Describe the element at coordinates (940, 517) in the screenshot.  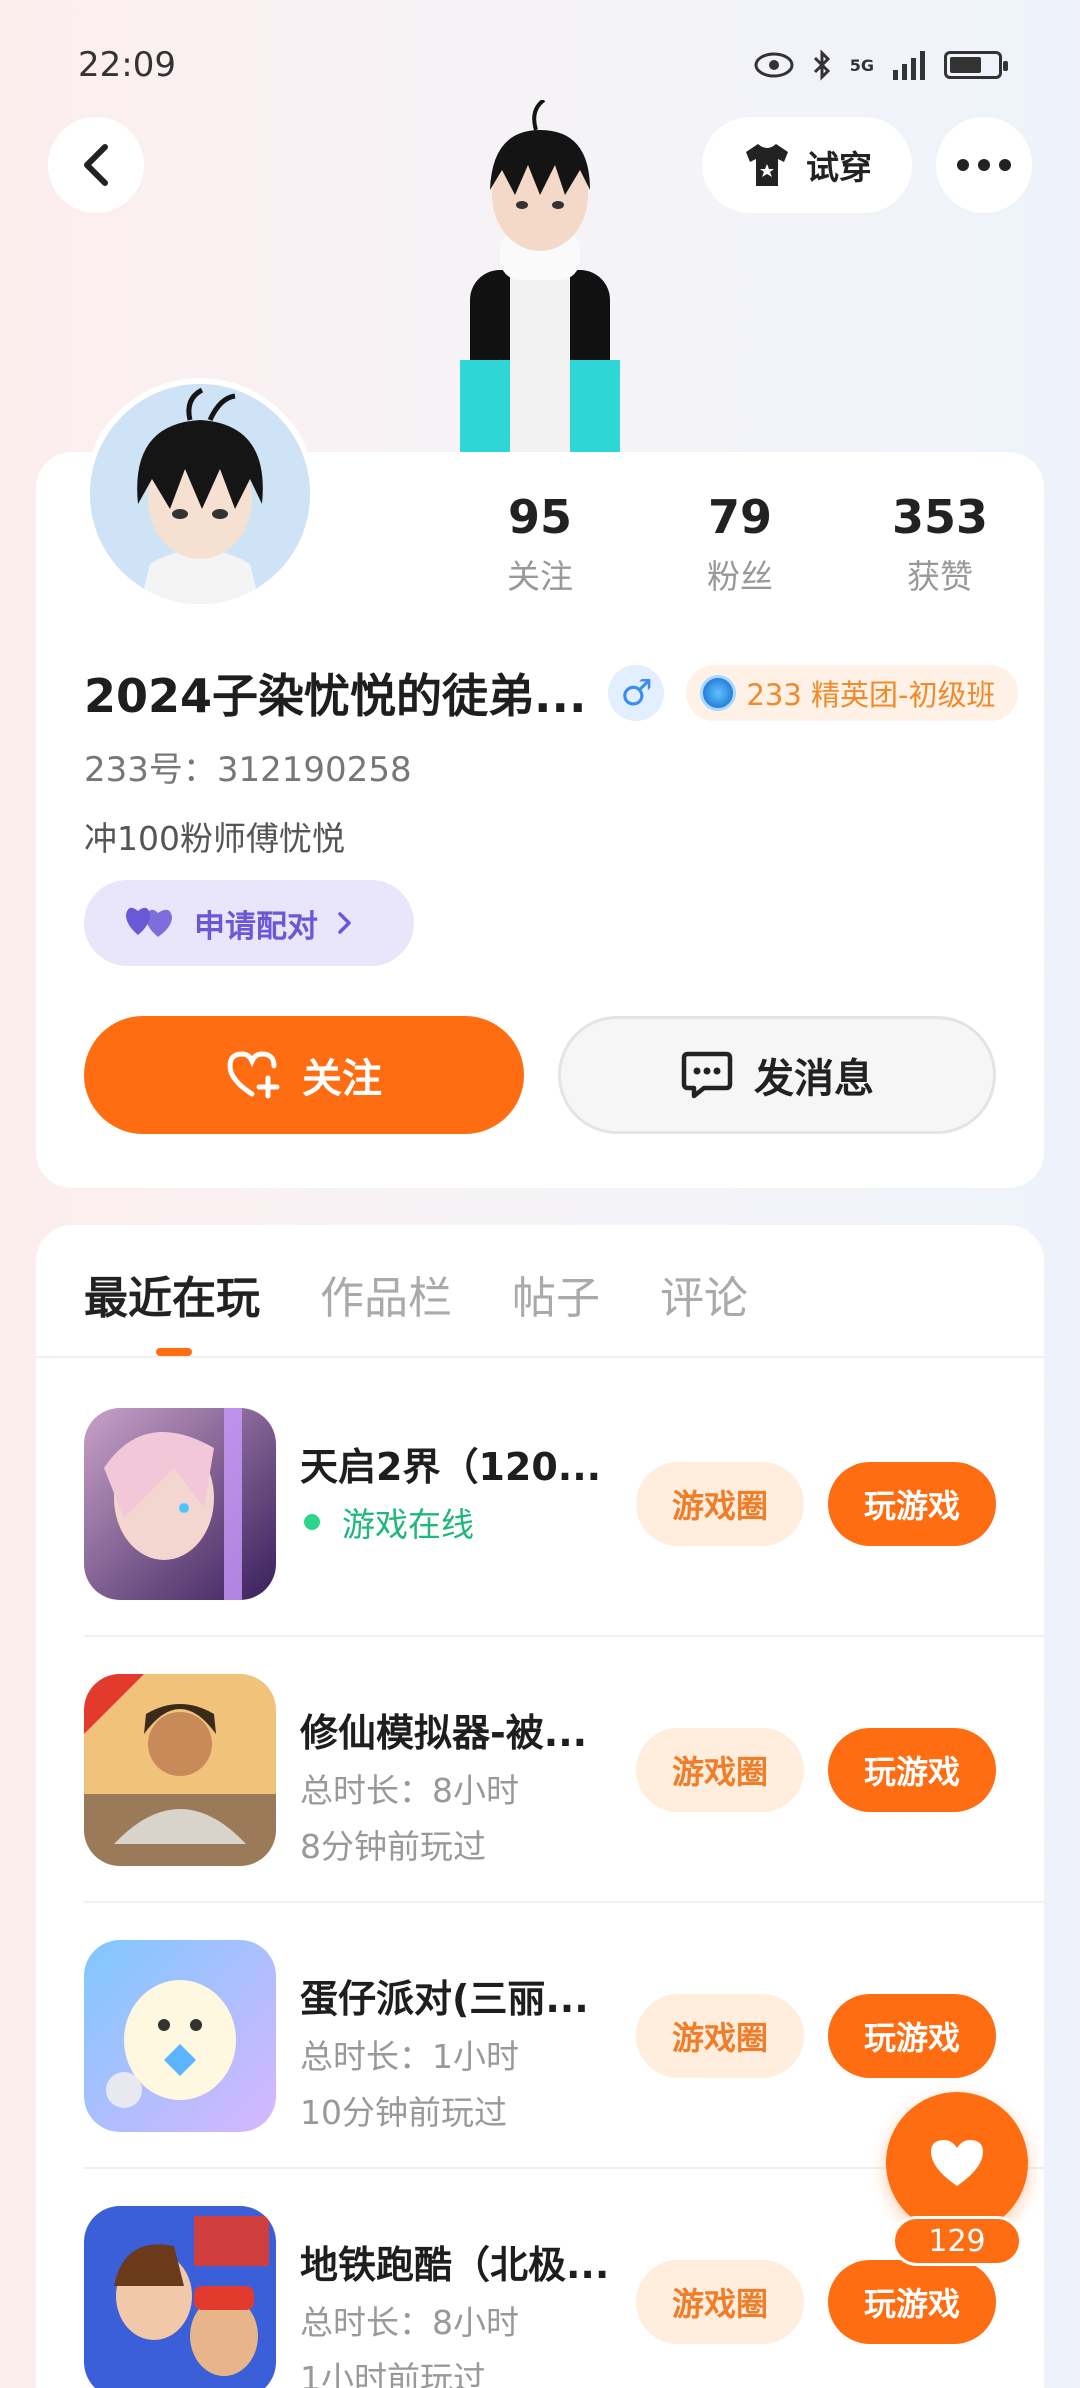
I see `stat-value: 353` at that location.